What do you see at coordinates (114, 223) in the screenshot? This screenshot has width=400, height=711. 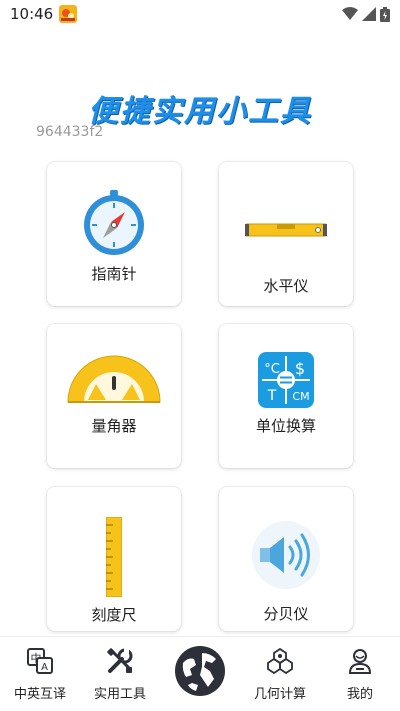 I see `compass-icon` at bounding box center [114, 223].